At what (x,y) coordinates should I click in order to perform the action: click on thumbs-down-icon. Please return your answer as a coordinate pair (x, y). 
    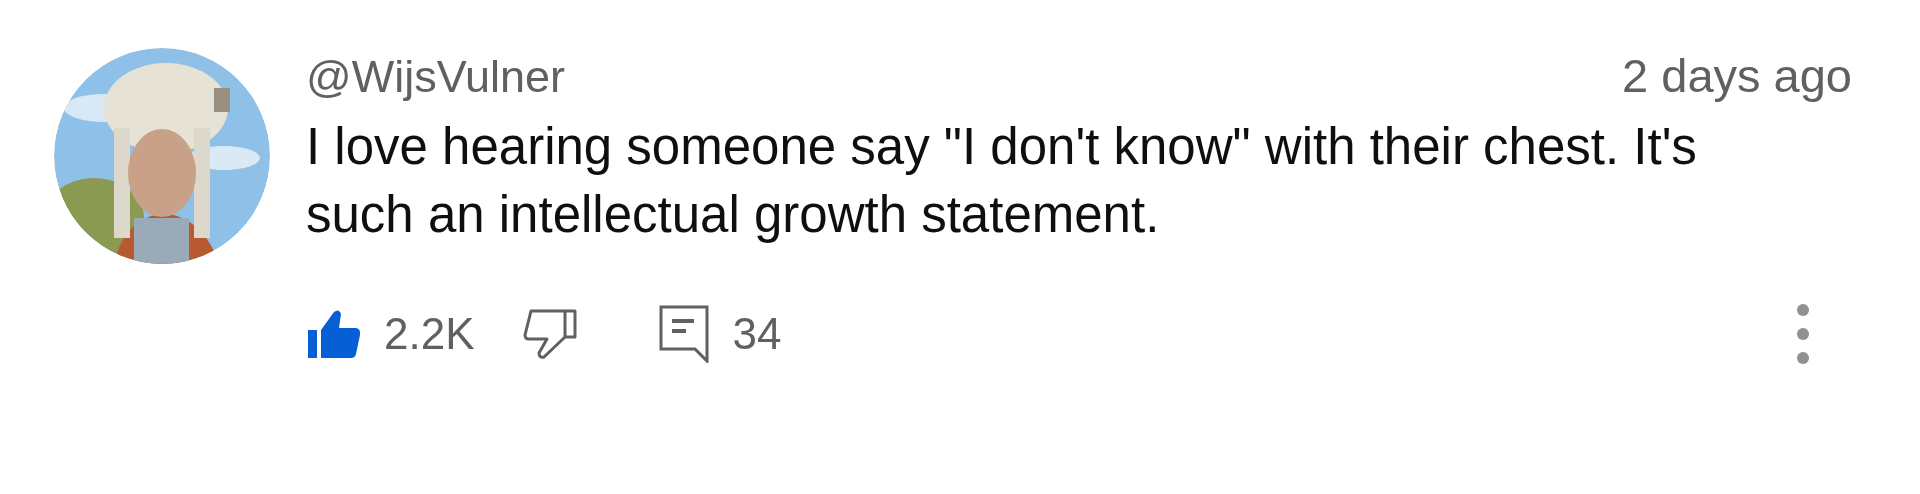
    Looking at the image, I should click on (550, 334).